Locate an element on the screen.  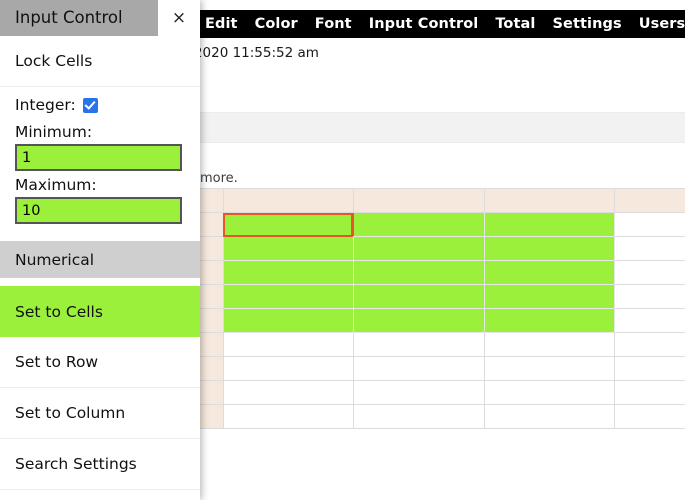
panel-item-search-settings: Search Settings is located at coordinates (100, 464).